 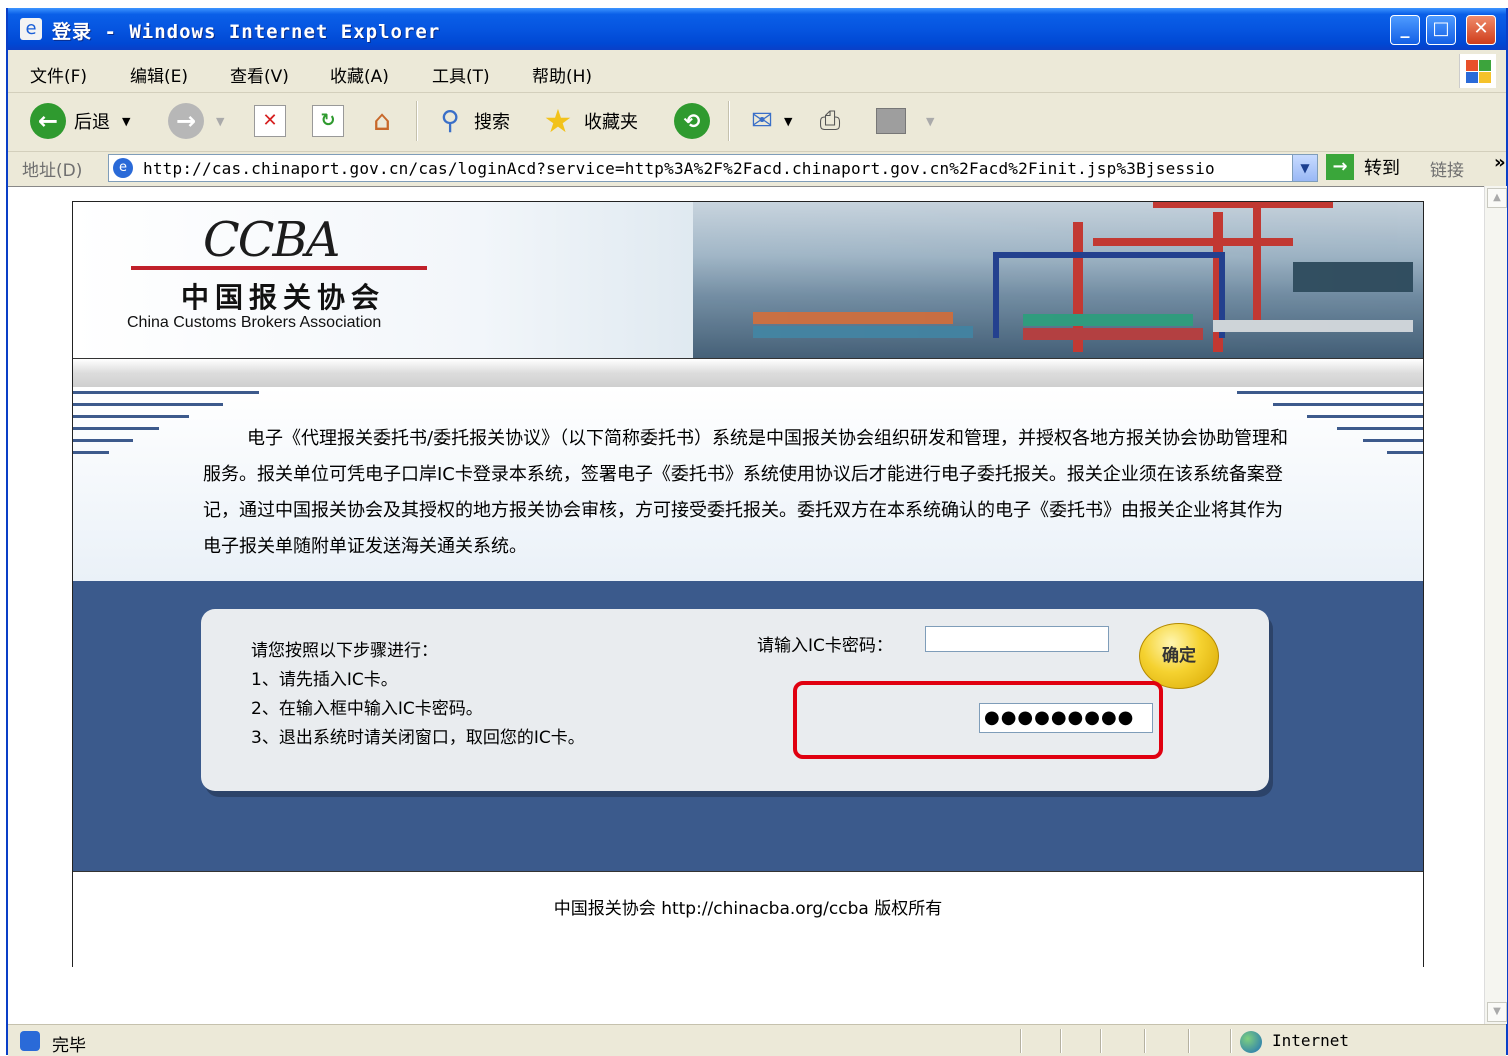 I want to click on title-bar: e 登录 - Windows Internet Explorer _ □ ✕, so click(x=757, y=29).